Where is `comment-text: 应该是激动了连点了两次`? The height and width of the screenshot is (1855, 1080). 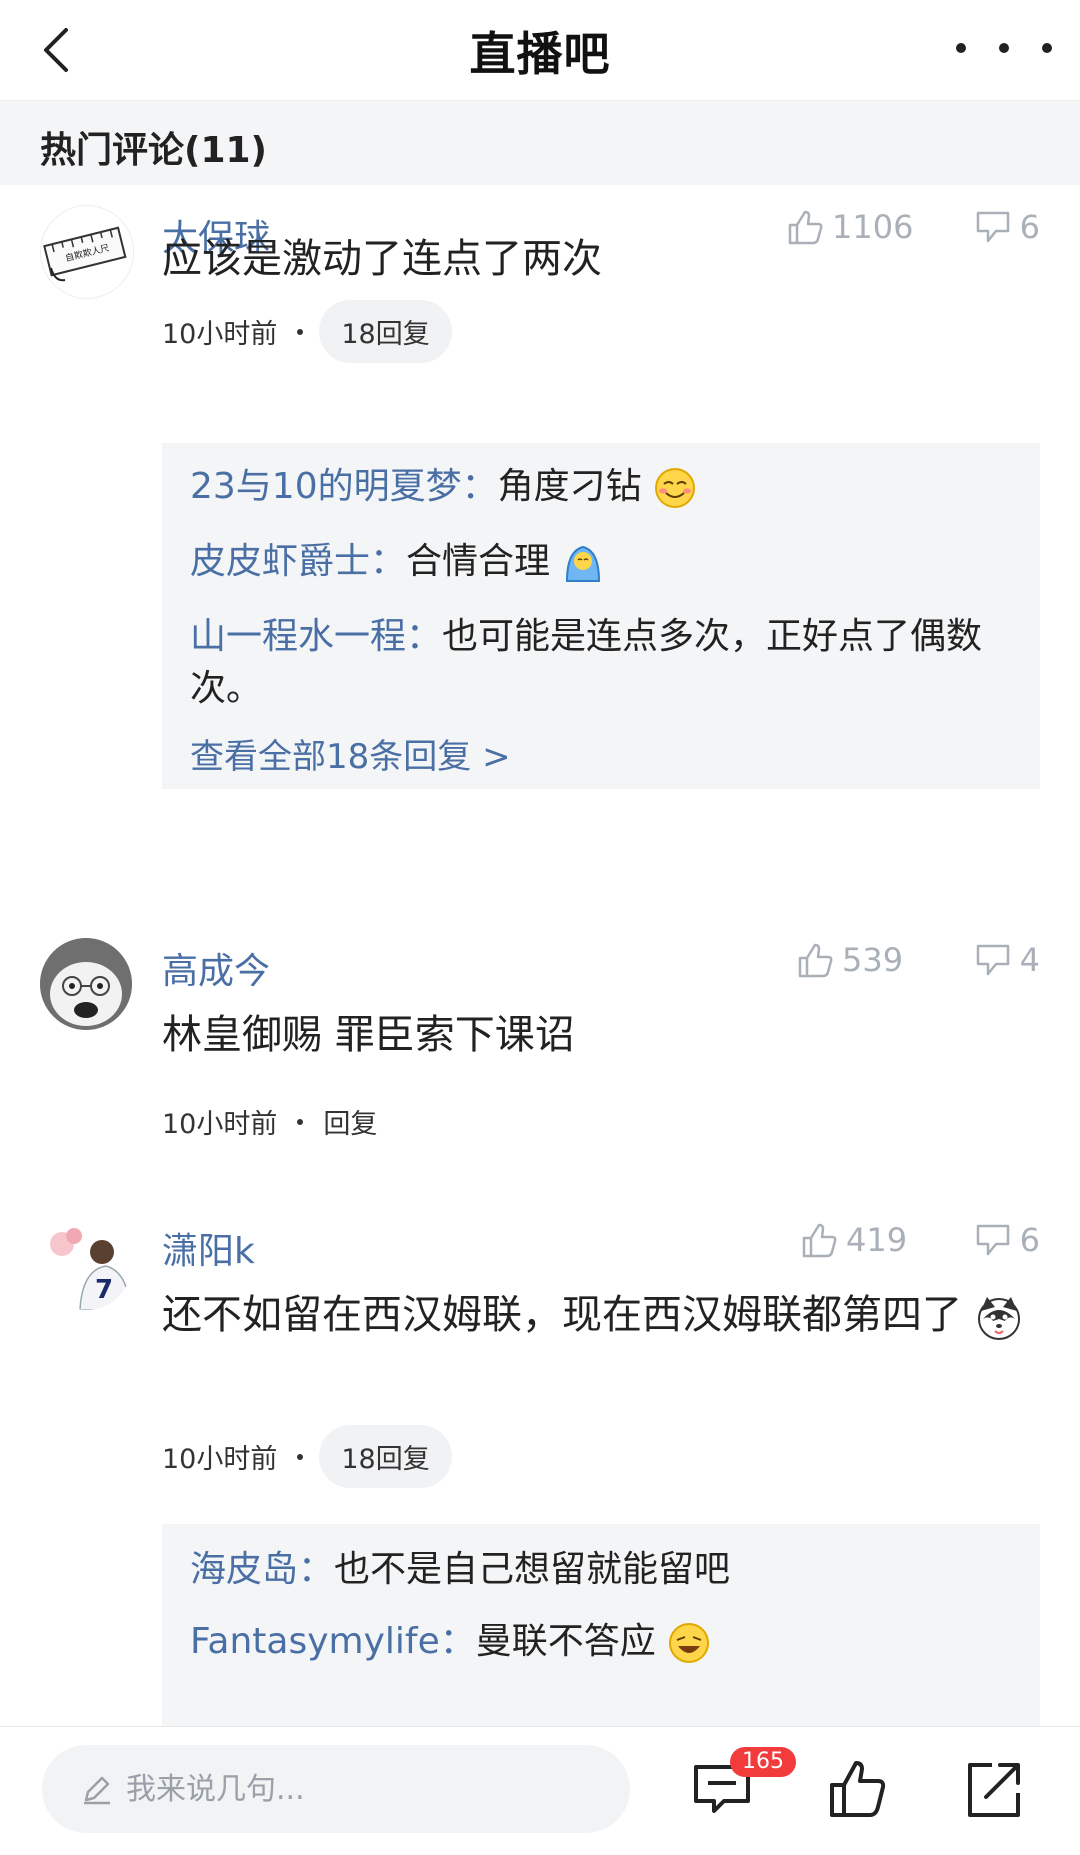 comment-text: 应该是激动了连点了两次 is located at coordinates (382, 259).